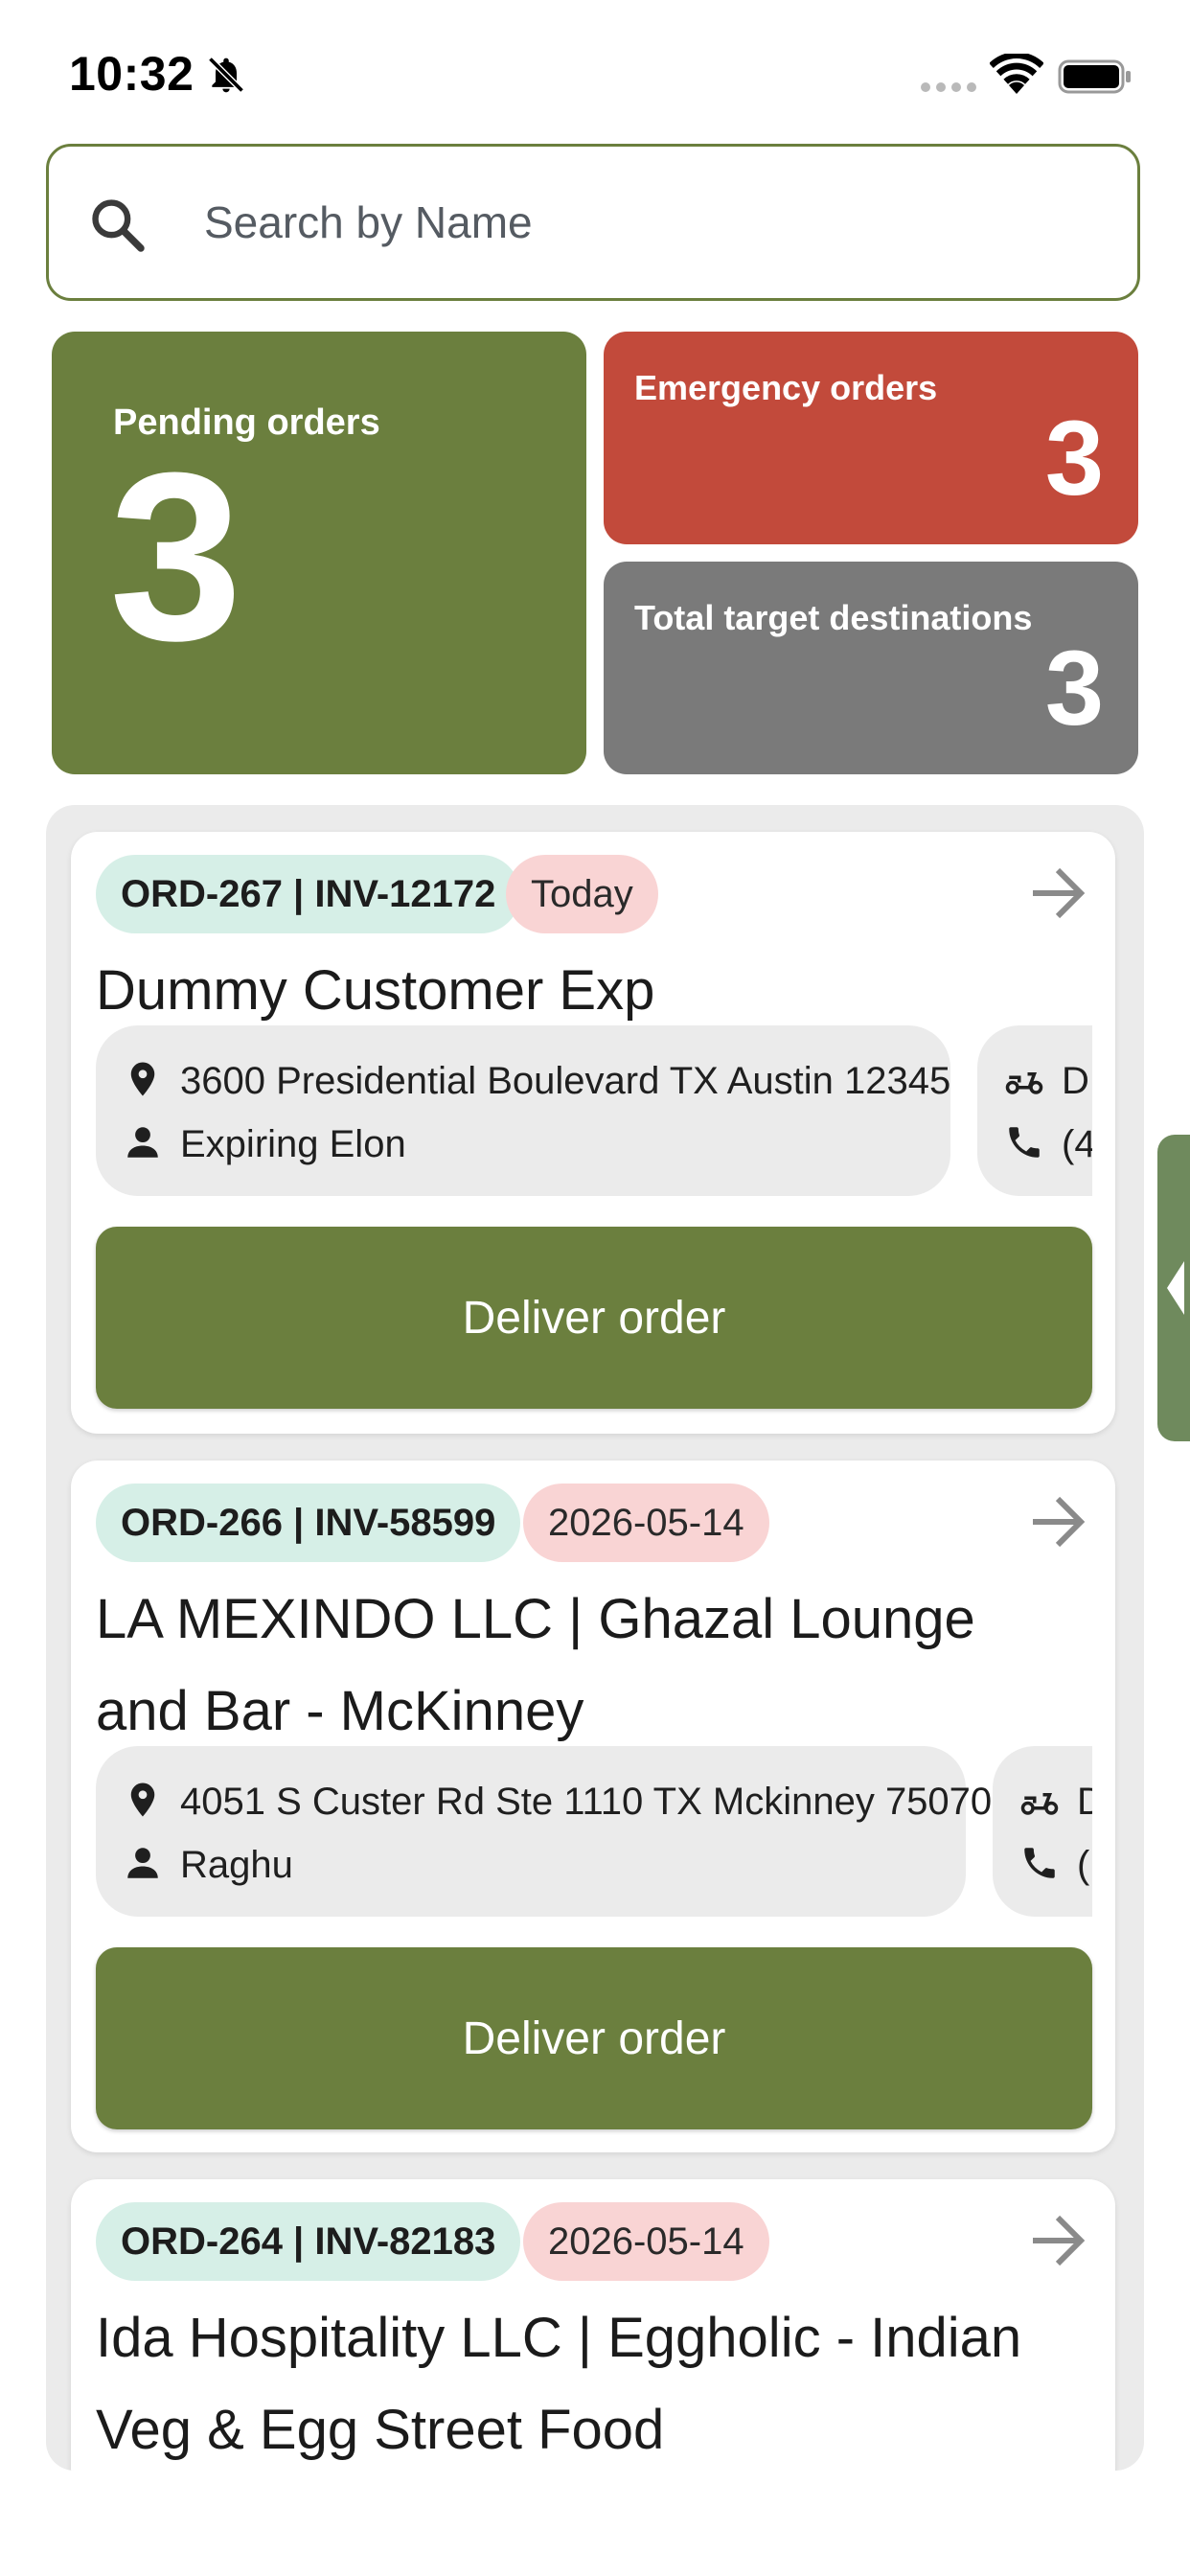  What do you see at coordinates (834, 617) in the screenshot?
I see `total-destinations-label: Total target destinations` at bounding box center [834, 617].